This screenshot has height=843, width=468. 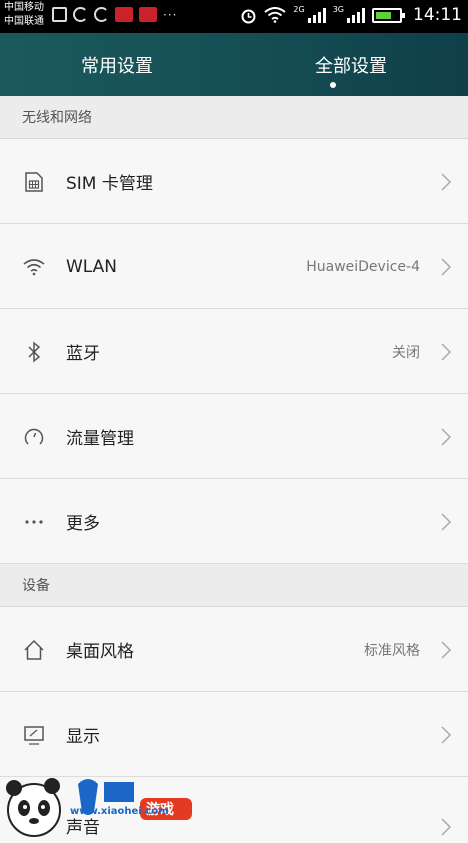 What do you see at coordinates (59, 14) in the screenshot?
I see `screenshot-icon` at bounding box center [59, 14].